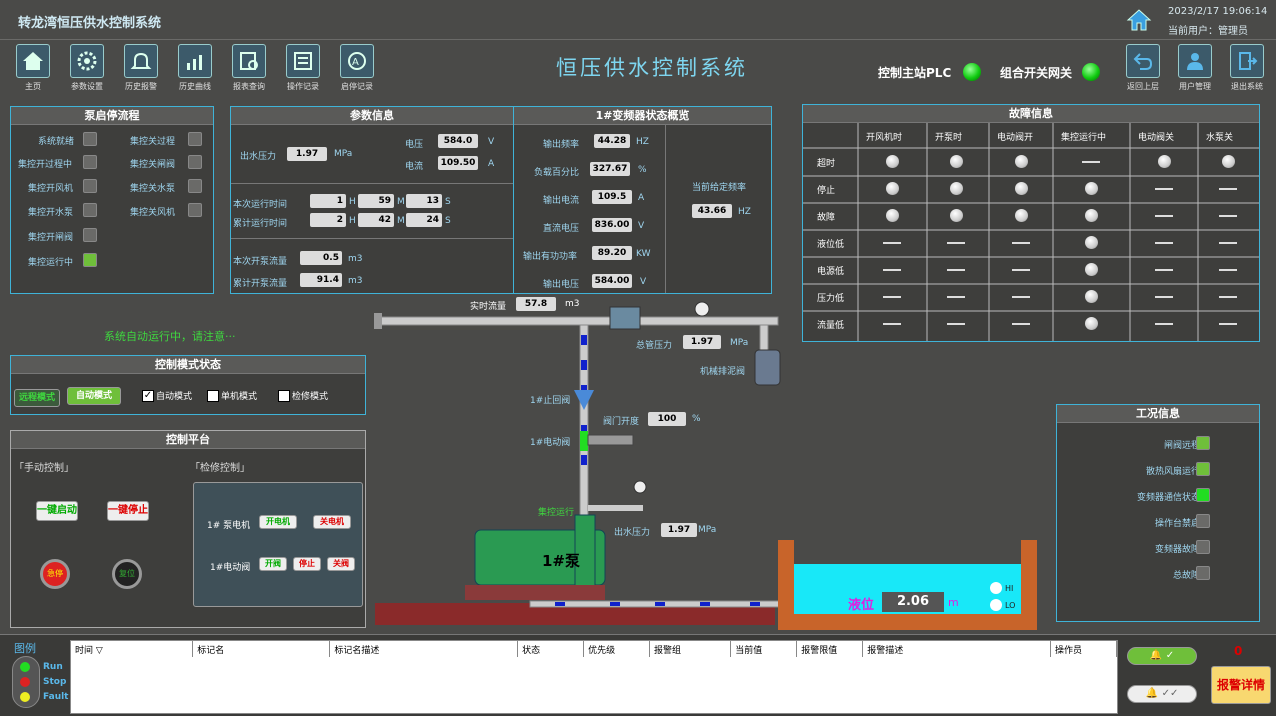 The image size is (1276, 716). I want to click on unit: H, so click(352, 202).